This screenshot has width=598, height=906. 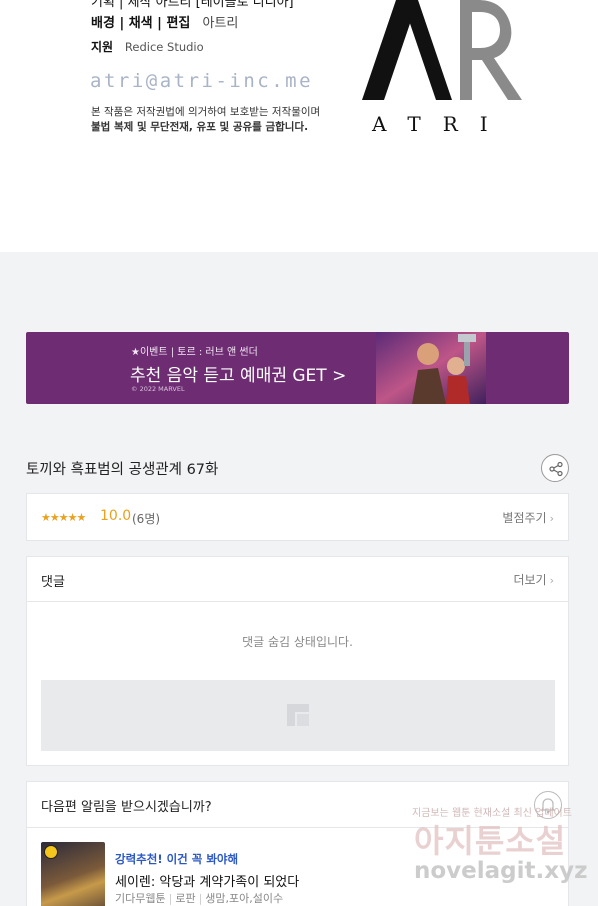 I want to click on episode-title: 토끼와 흑표범의 공생관계 67화, so click(x=122, y=470).